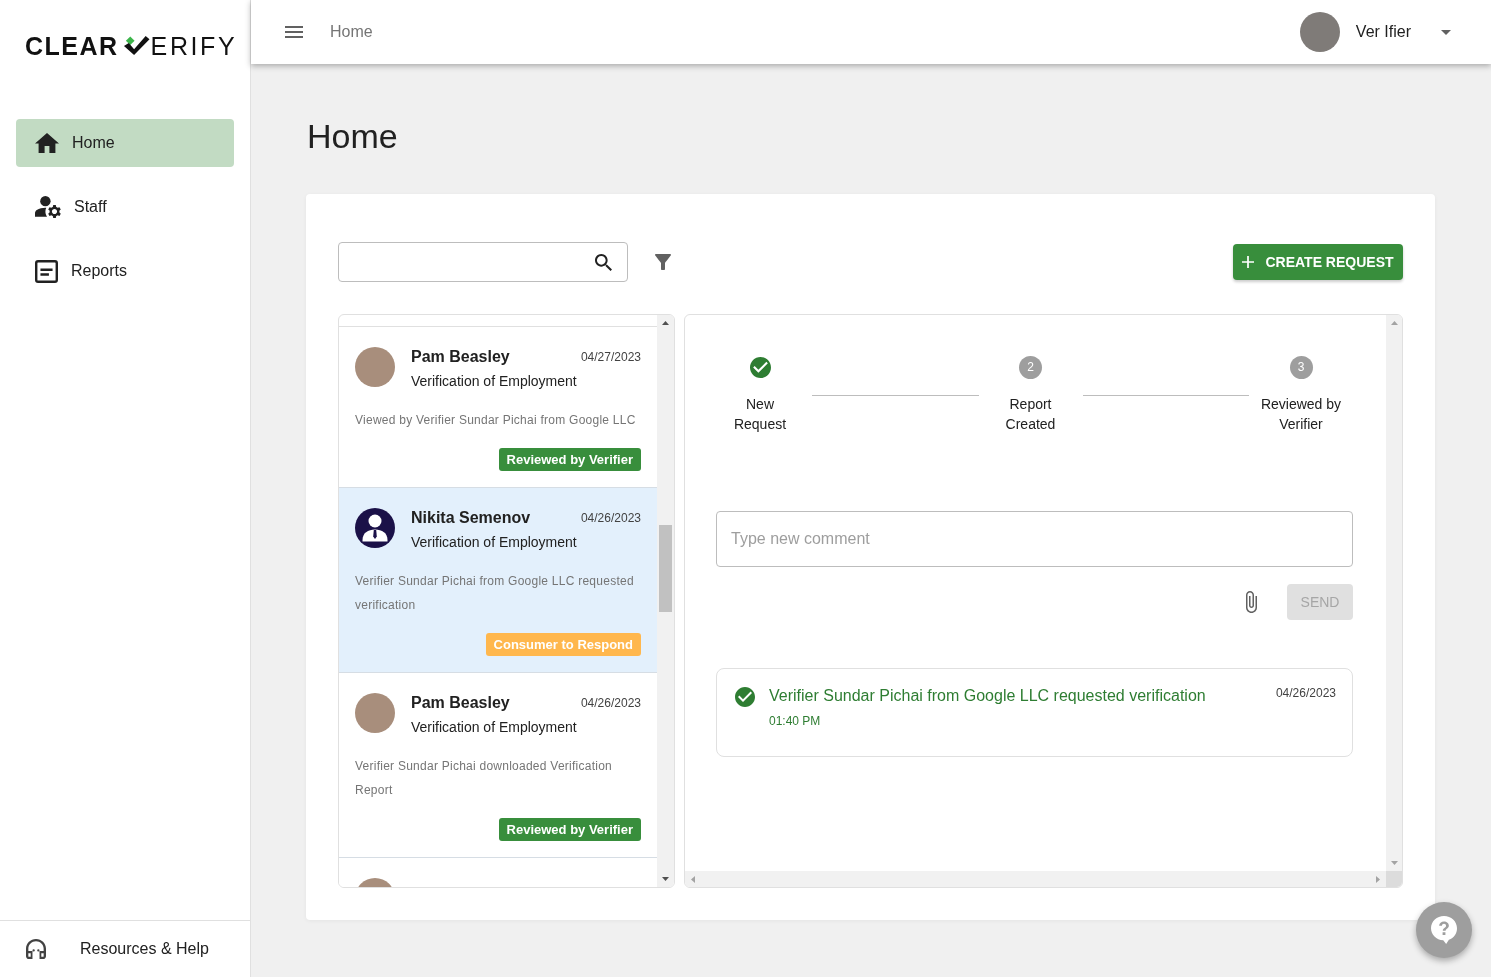 This screenshot has width=1491, height=977. What do you see at coordinates (72, 46) in the screenshot?
I see `logo-text: CLEAR` at bounding box center [72, 46].